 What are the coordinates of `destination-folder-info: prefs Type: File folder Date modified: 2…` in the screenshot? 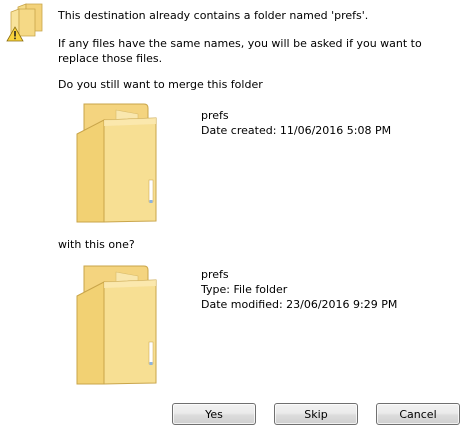 It's located at (299, 289).